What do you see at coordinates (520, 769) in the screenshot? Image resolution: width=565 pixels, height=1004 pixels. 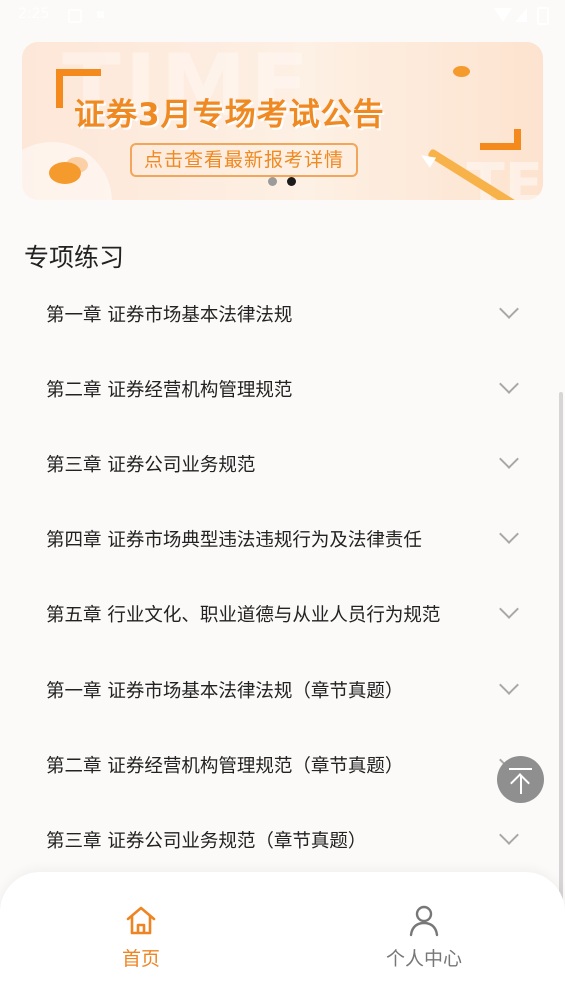 I see `back-to-top-icon` at bounding box center [520, 769].